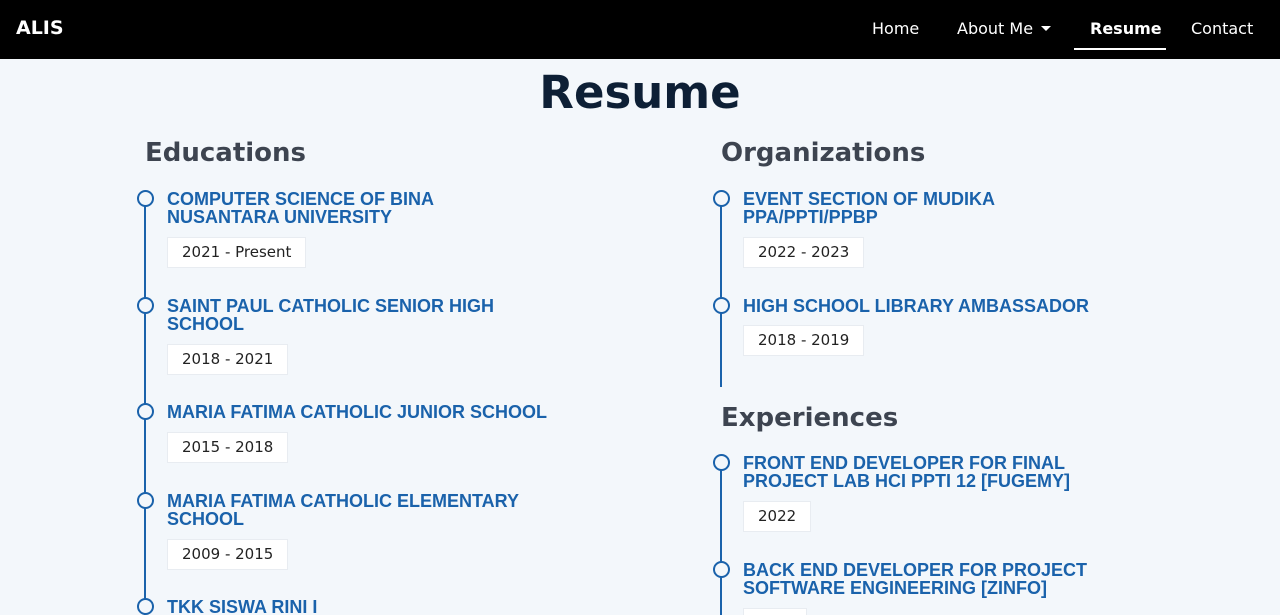 This screenshot has width=1280, height=615. What do you see at coordinates (916, 306) in the screenshot?
I see `organization-item-title: HIGH SCHOOL LIBRARY AMBASSADOR` at bounding box center [916, 306].